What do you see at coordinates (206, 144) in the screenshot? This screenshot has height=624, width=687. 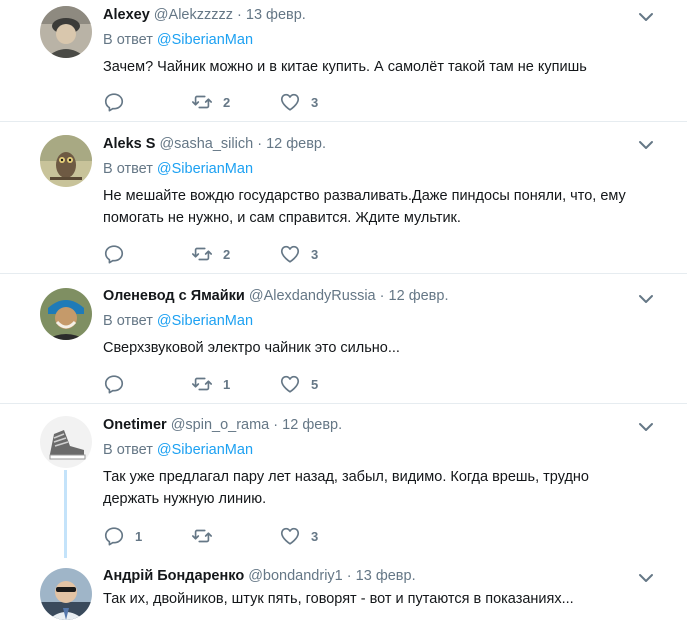 I see `user-handle: @sasha_silich` at bounding box center [206, 144].